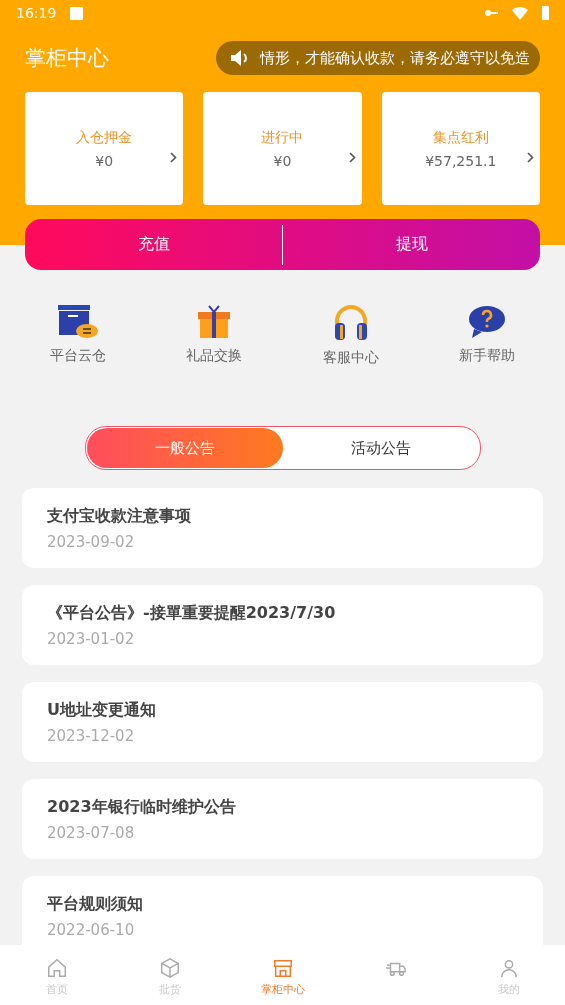 The height and width of the screenshot is (1005, 565). What do you see at coordinates (282, 148) in the screenshot?
I see `stat-card: 进行中 ¥0` at bounding box center [282, 148].